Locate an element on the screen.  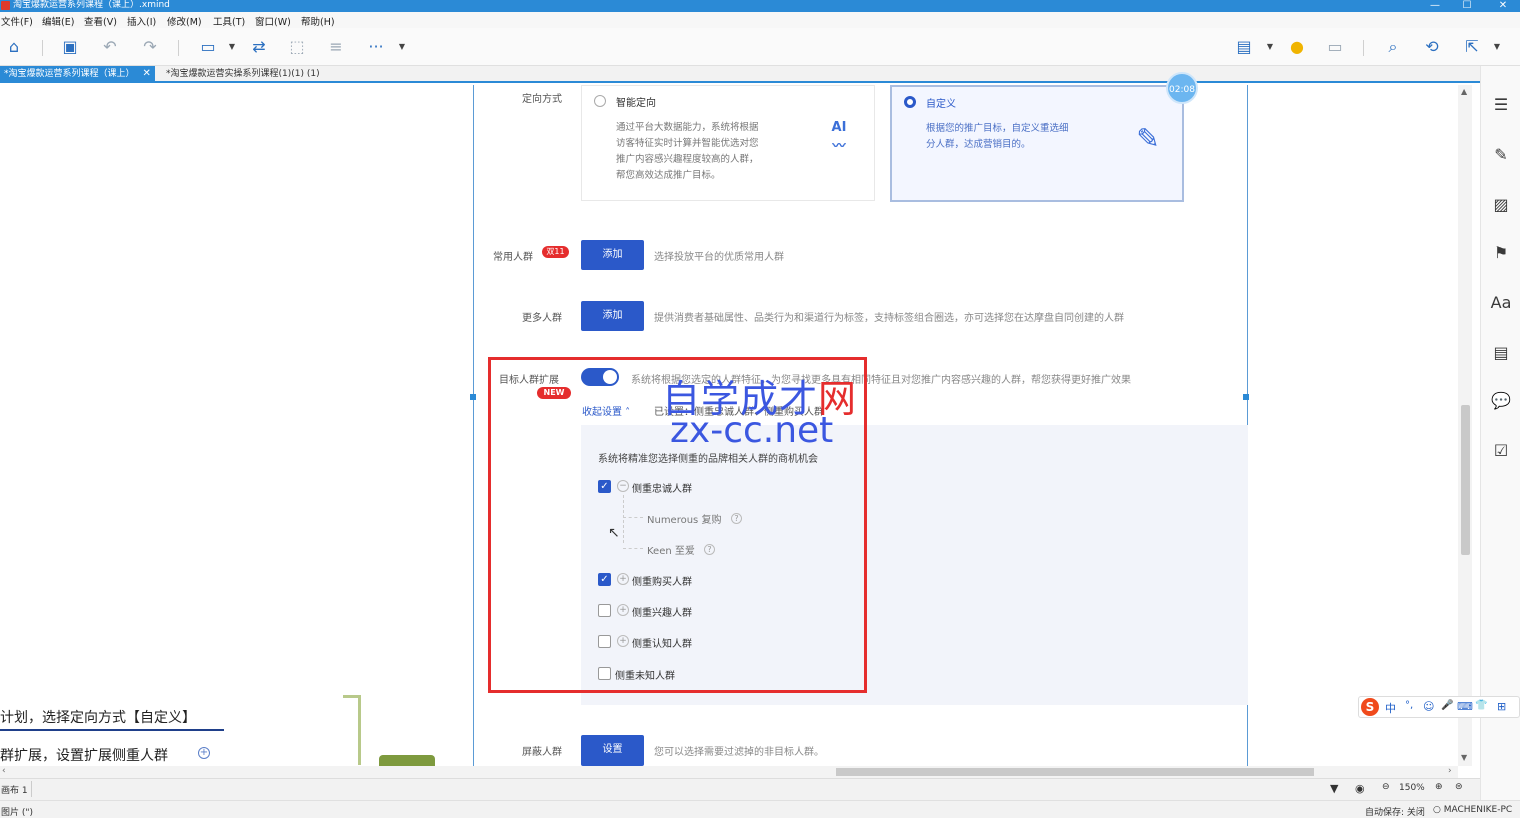
status-bar: 画布 1 ▼ ◉ ⊖ 150% ⊕ ⊜ is located at coordinates (740, 789).